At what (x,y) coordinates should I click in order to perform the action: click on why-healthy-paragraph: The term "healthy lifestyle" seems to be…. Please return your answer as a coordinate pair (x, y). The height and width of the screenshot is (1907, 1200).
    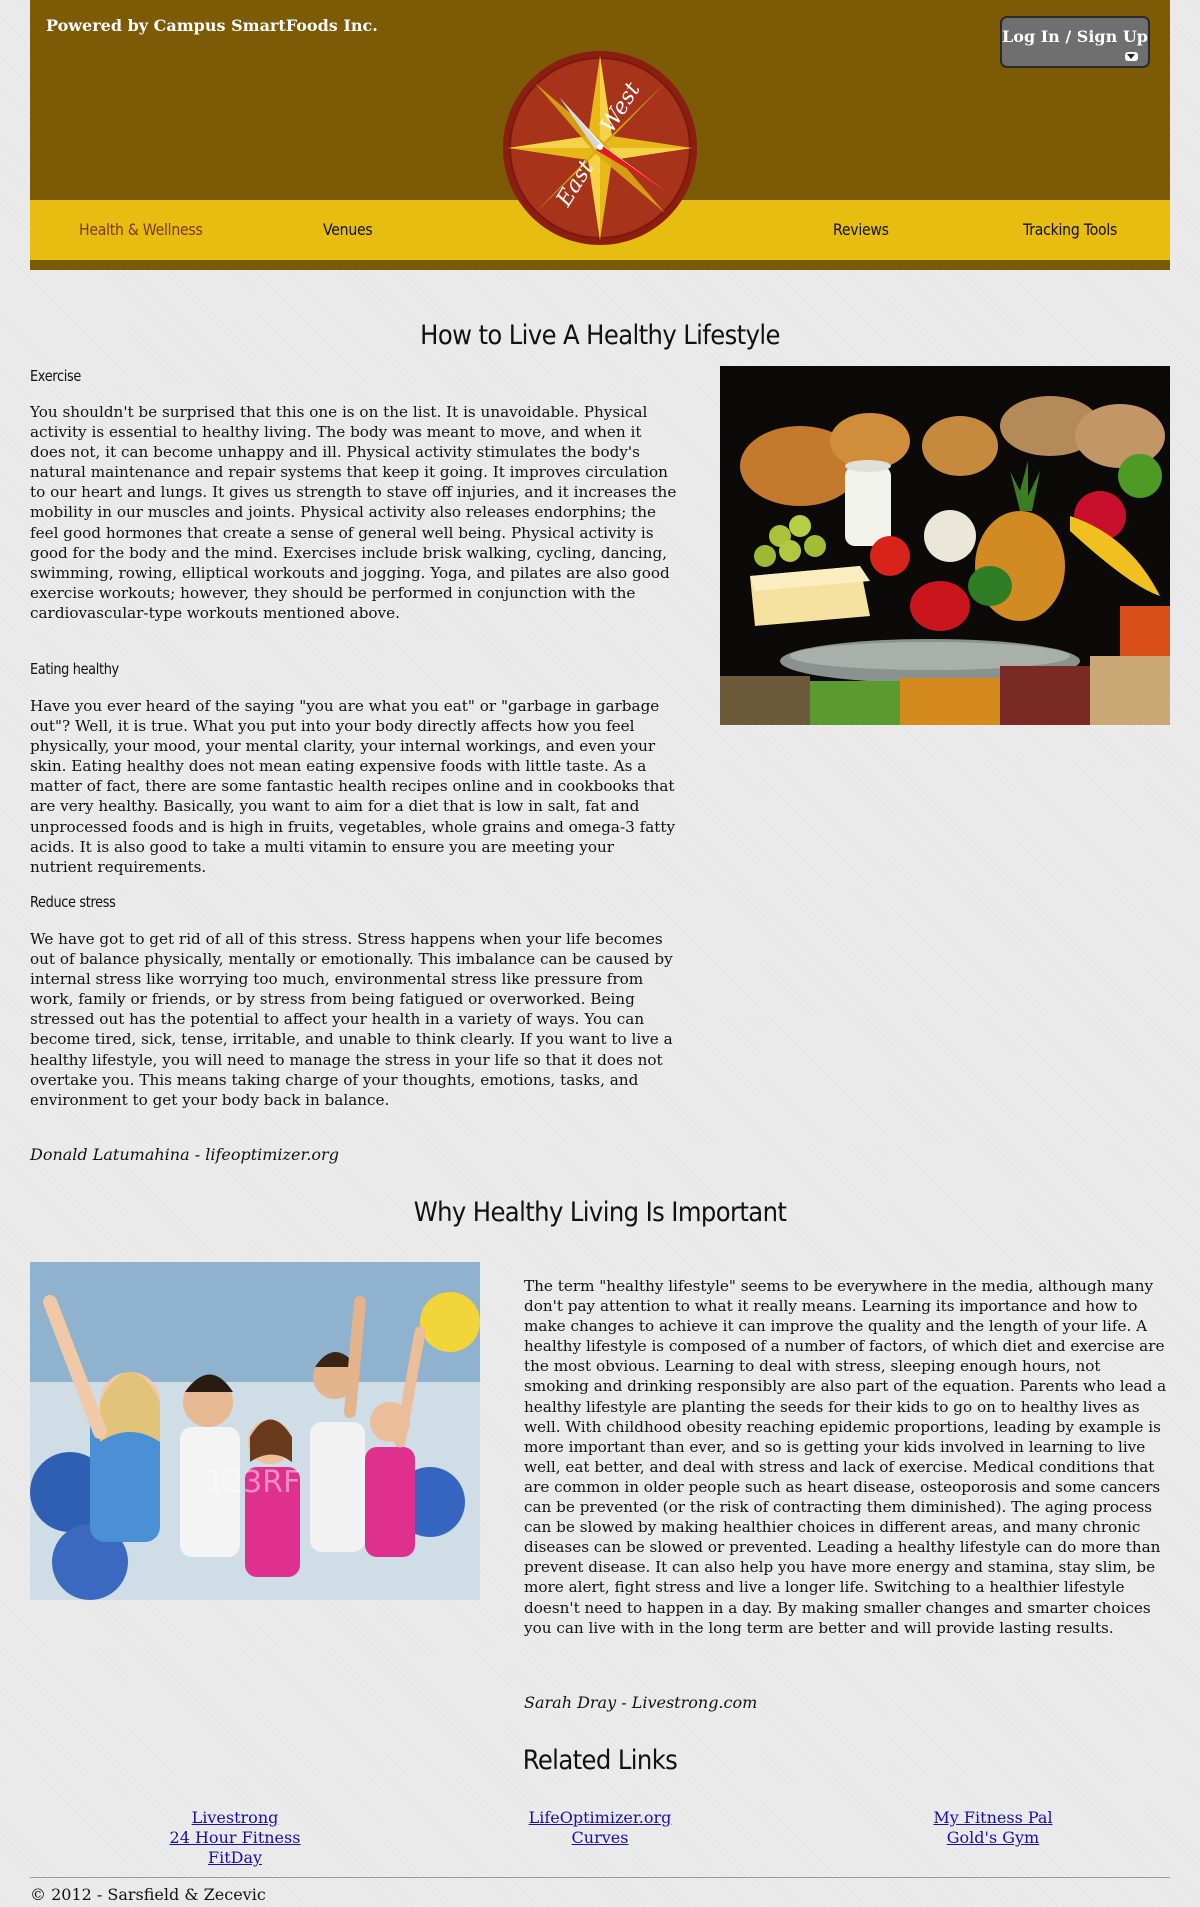
    Looking at the image, I should click on (845, 1457).